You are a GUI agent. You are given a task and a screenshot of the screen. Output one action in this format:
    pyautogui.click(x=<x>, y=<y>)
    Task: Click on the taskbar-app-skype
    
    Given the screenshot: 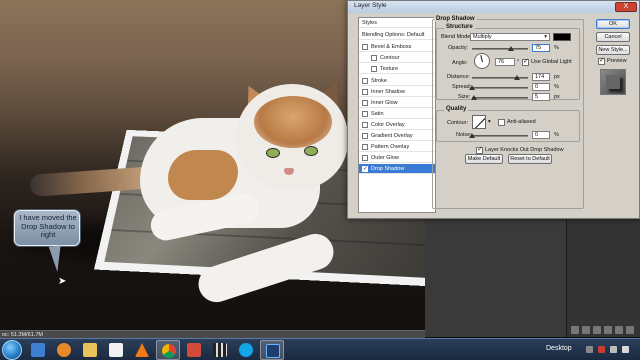 What is the action you would take?
    pyautogui.click(x=246, y=350)
    